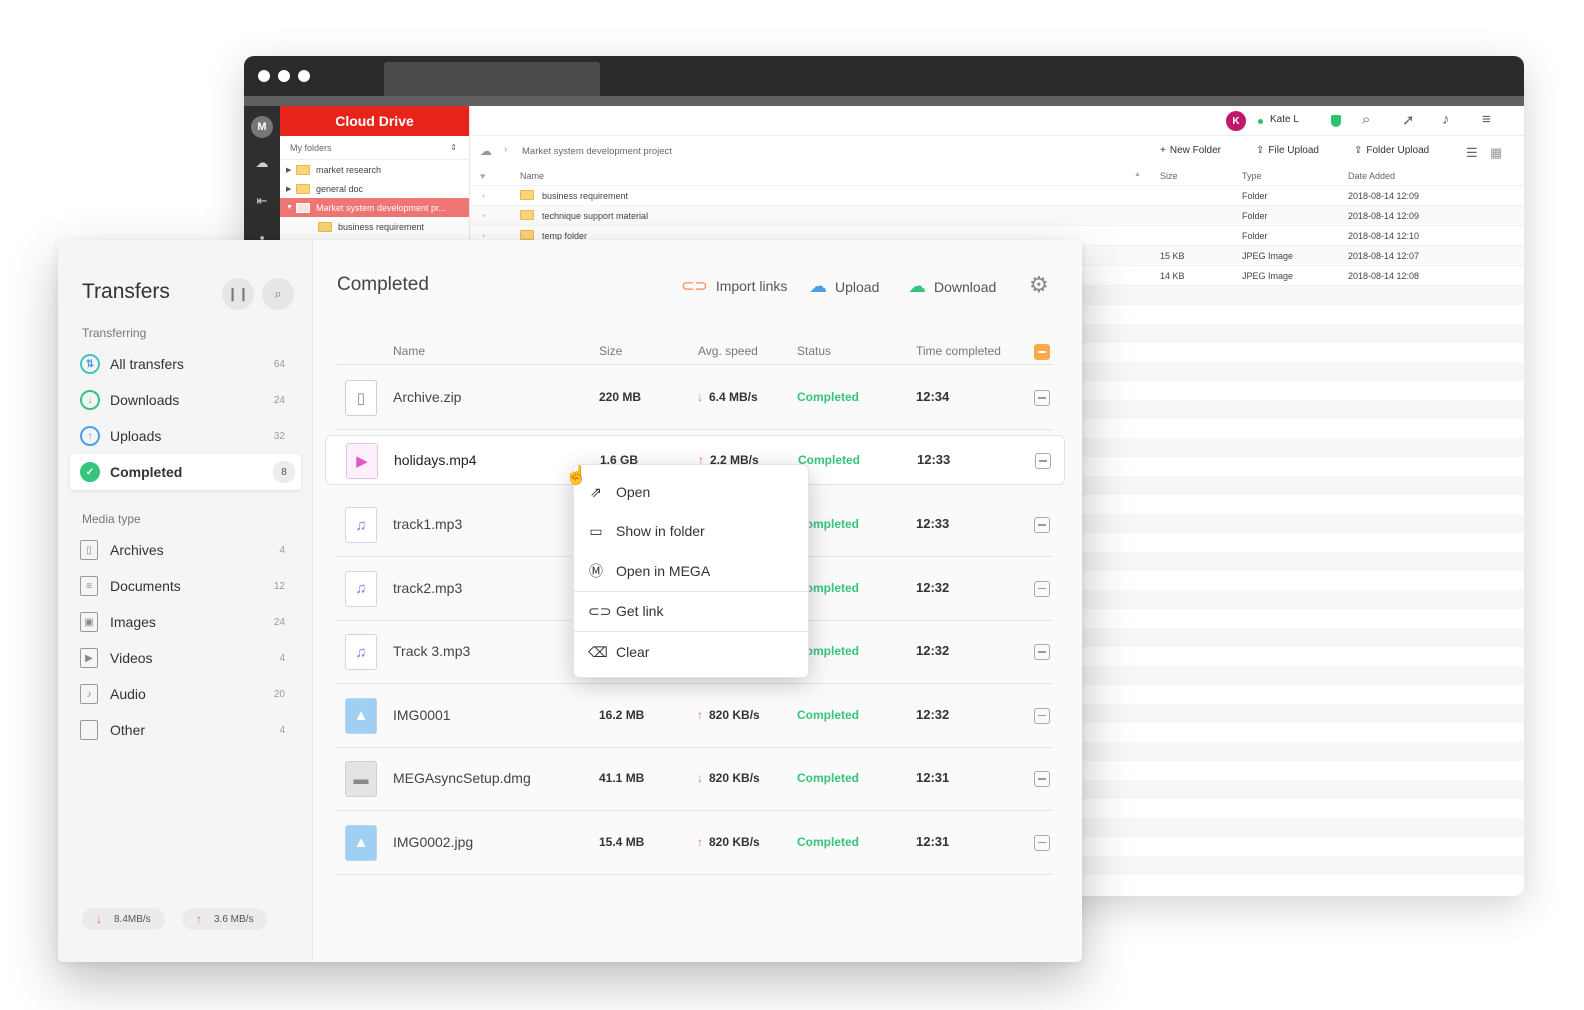  What do you see at coordinates (185, 694) in the screenshot?
I see `media-audio: ♪ Audio 20` at bounding box center [185, 694].